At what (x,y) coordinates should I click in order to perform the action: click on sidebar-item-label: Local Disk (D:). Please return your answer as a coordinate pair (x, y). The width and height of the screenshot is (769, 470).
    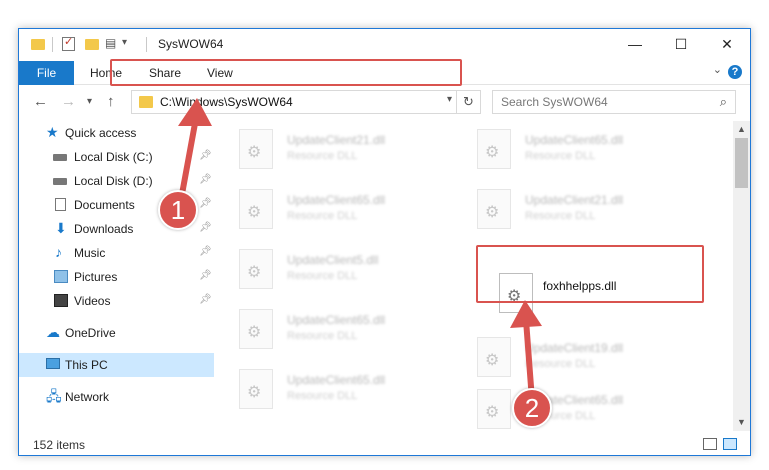
    Looking at the image, I should click on (113, 181).